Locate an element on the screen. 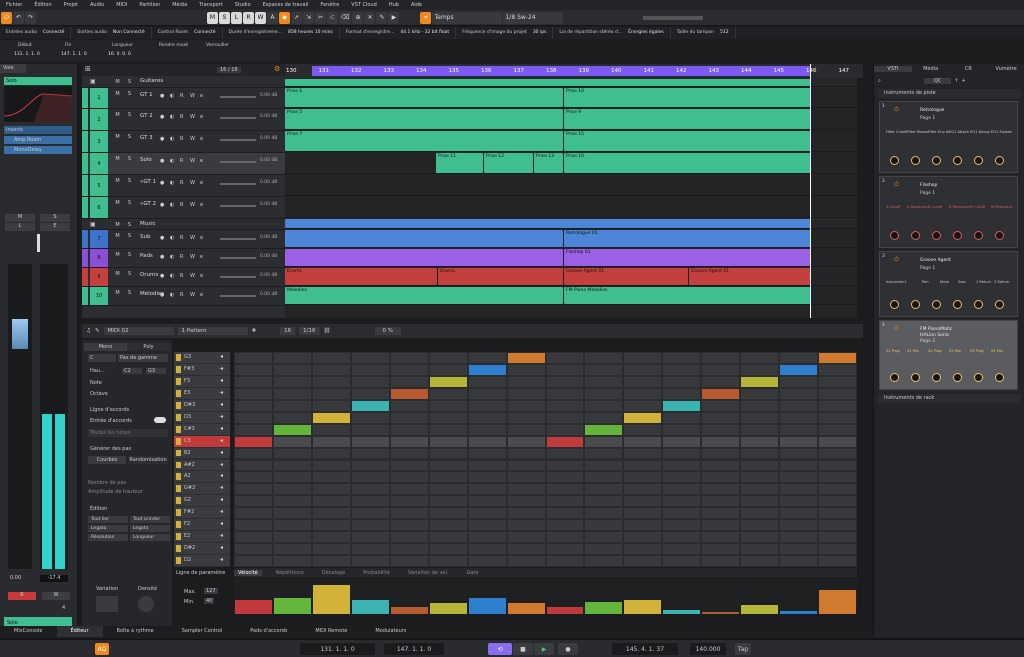 The height and width of the screenshot is (657, 1024). track-name: Pads is located at coordinates (146, 256).